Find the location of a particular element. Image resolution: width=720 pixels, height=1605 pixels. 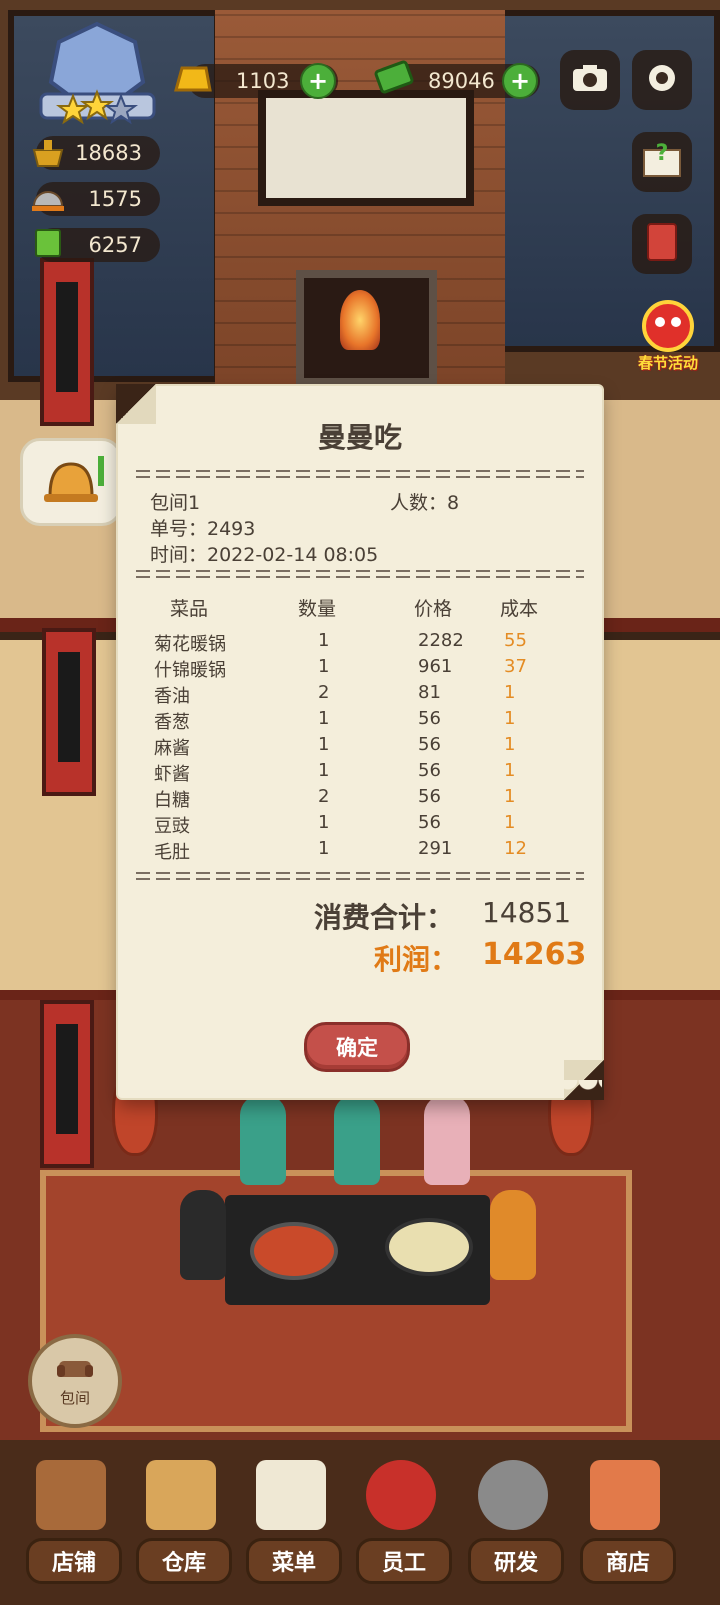

camera-icon is located at coordinates (590, 80).